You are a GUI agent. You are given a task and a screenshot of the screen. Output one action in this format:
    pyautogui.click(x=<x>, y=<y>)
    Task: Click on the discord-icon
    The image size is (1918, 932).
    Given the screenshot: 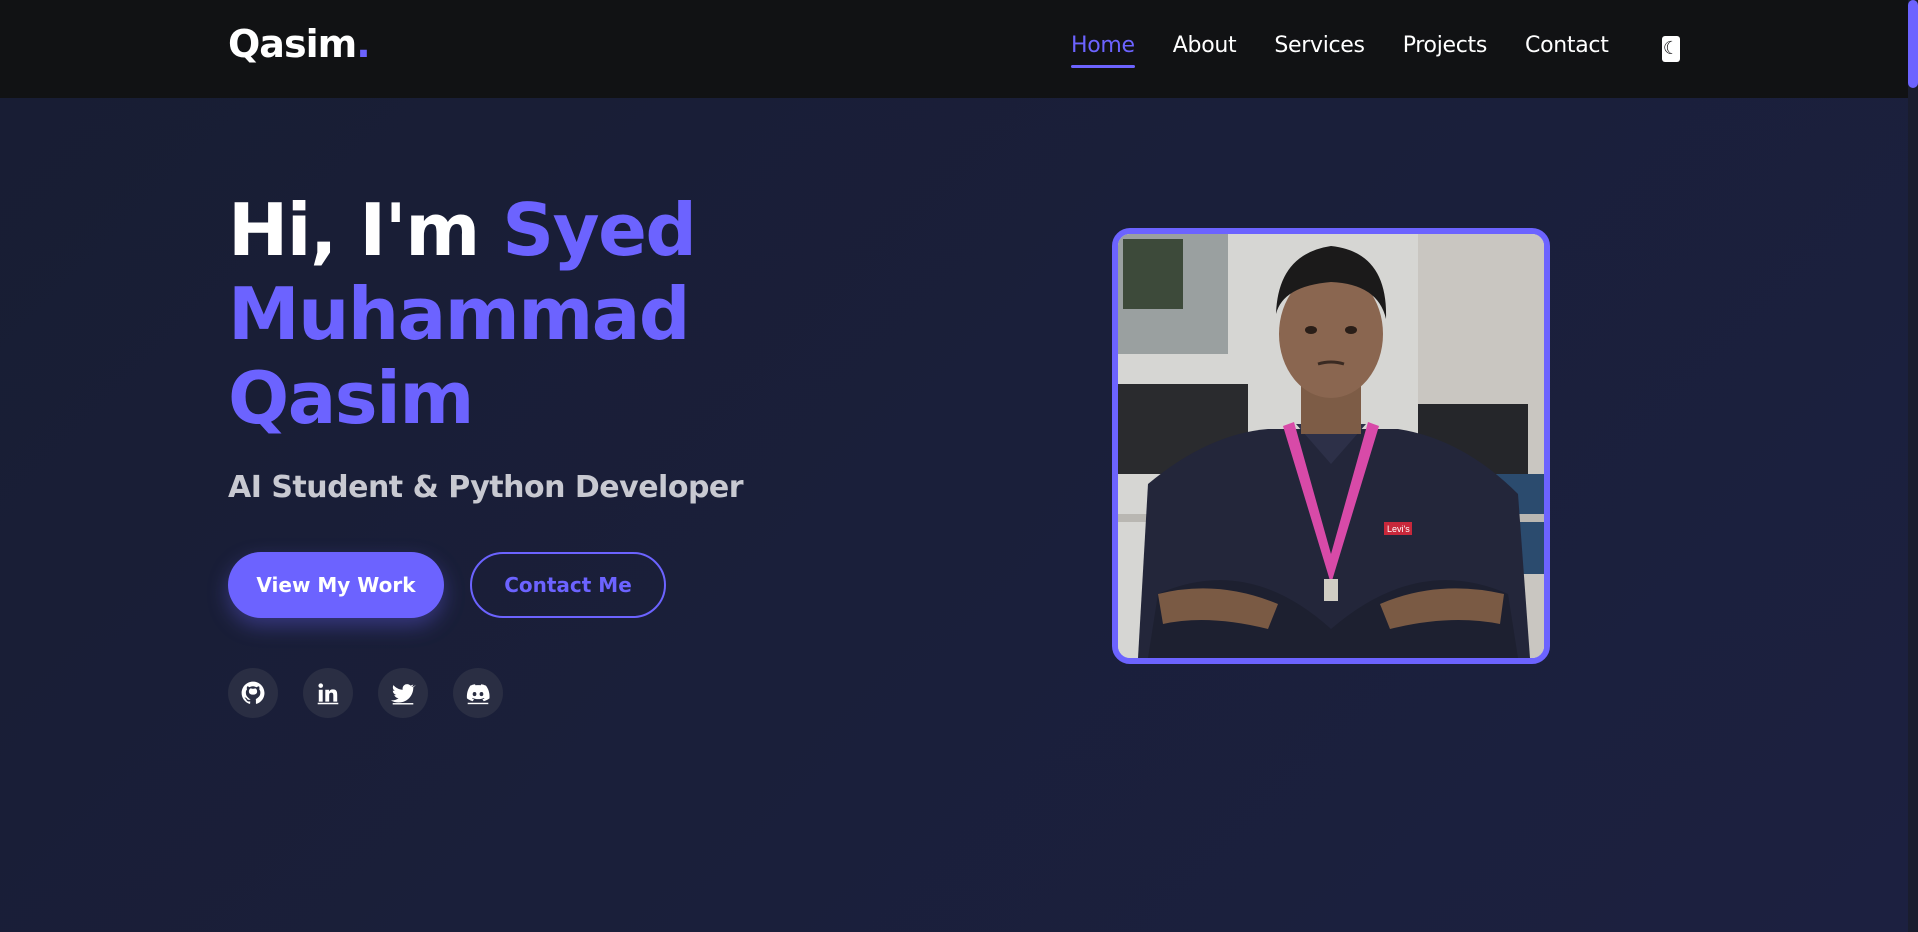 What is the action you would take?
    pyautogui.click(x=478, y=694)
    